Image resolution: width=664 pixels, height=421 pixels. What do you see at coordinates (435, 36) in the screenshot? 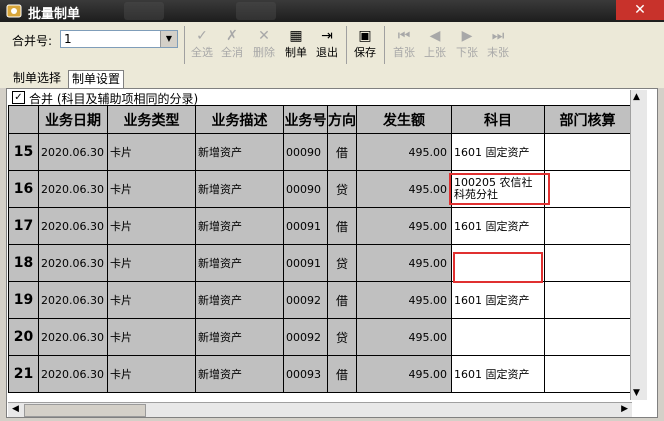
I see `previous-icon: ◀` at bounding box center [435, 36].